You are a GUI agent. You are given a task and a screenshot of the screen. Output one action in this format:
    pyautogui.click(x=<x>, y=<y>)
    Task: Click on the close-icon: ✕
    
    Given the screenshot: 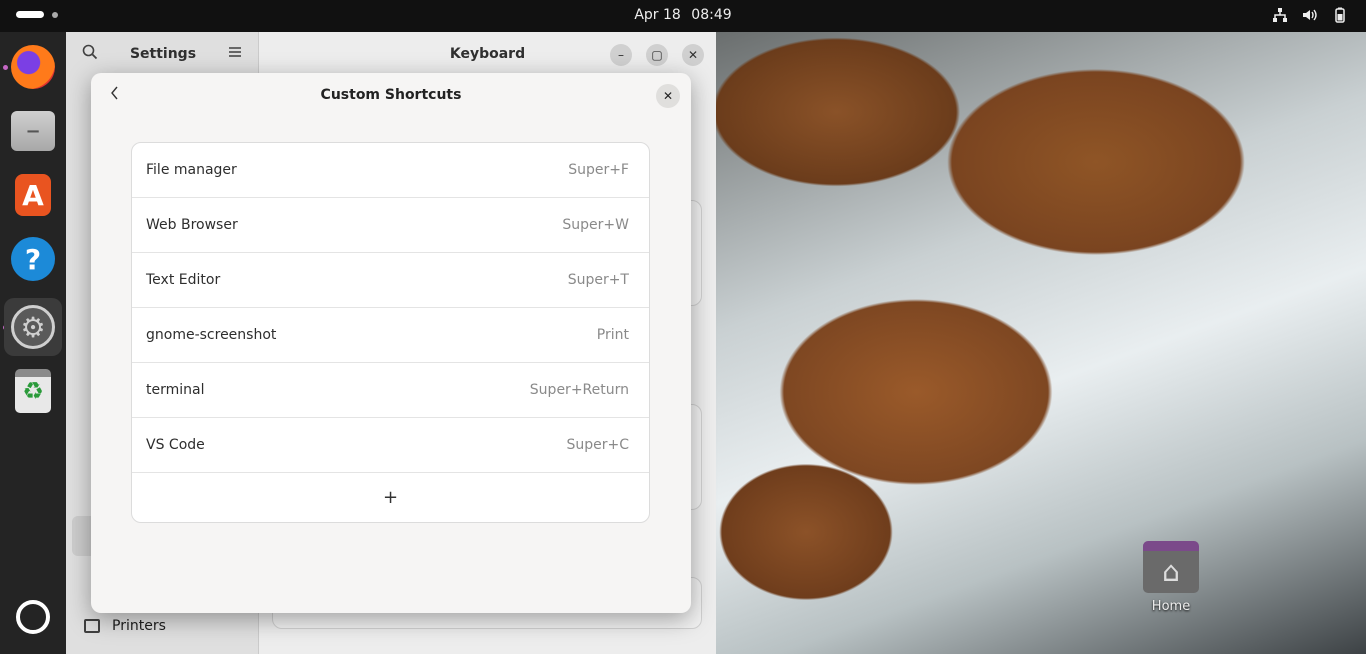 What is the action you would take?
    pyautogui.click(x=668, y=96)
    